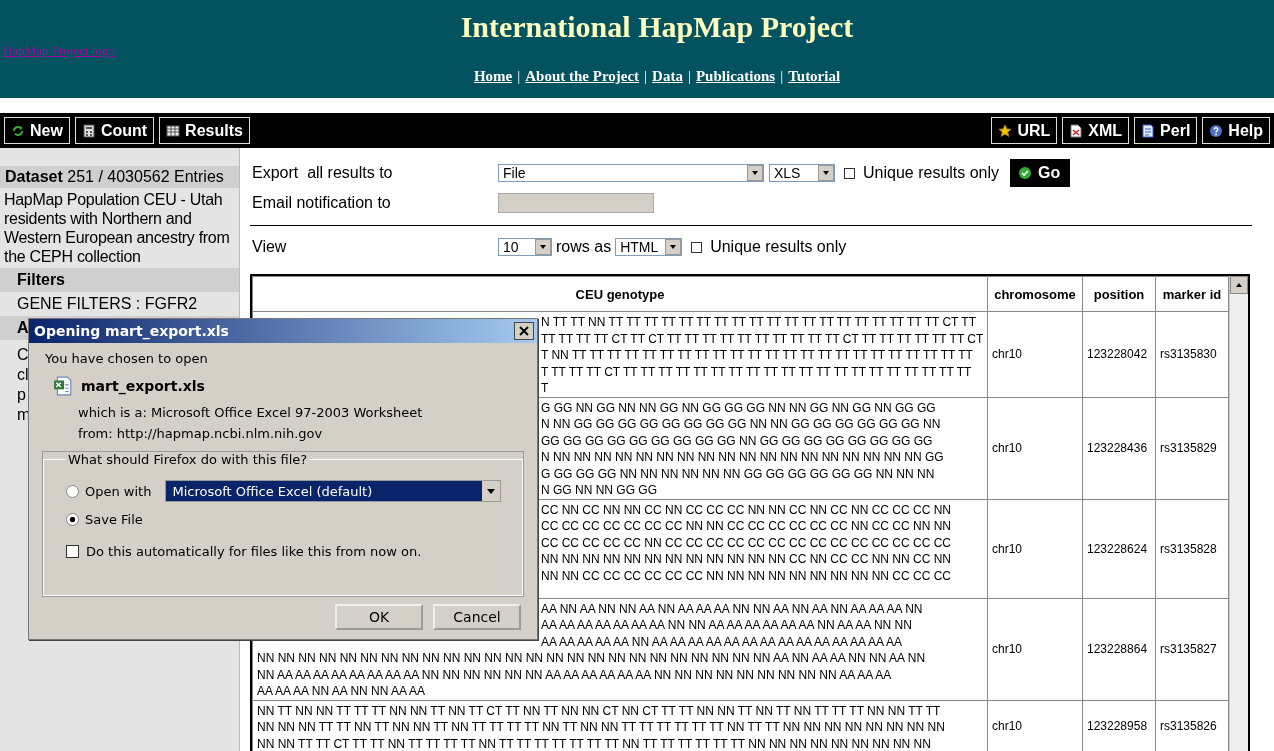  Describe the element at coordinates (525, 247) in the screenshot. I see `rows-select: 10` at that location.